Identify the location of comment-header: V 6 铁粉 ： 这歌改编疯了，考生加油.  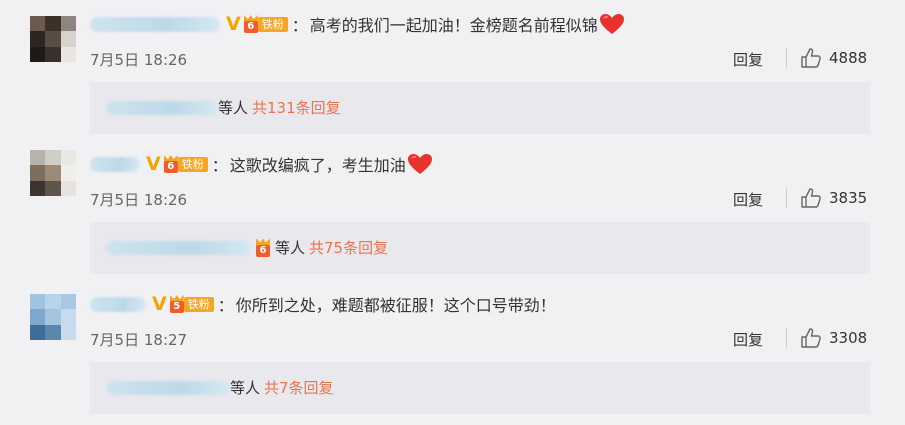
(261, 164).